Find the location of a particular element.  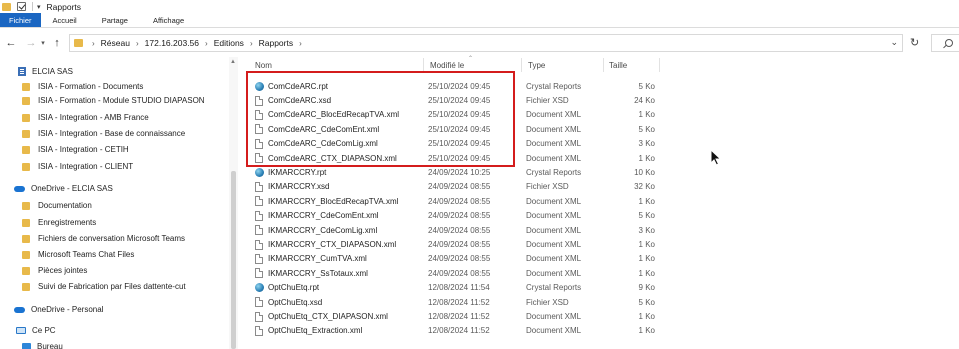

breadcrumb-reseau: Réseau is located at coordinates (115, 43).